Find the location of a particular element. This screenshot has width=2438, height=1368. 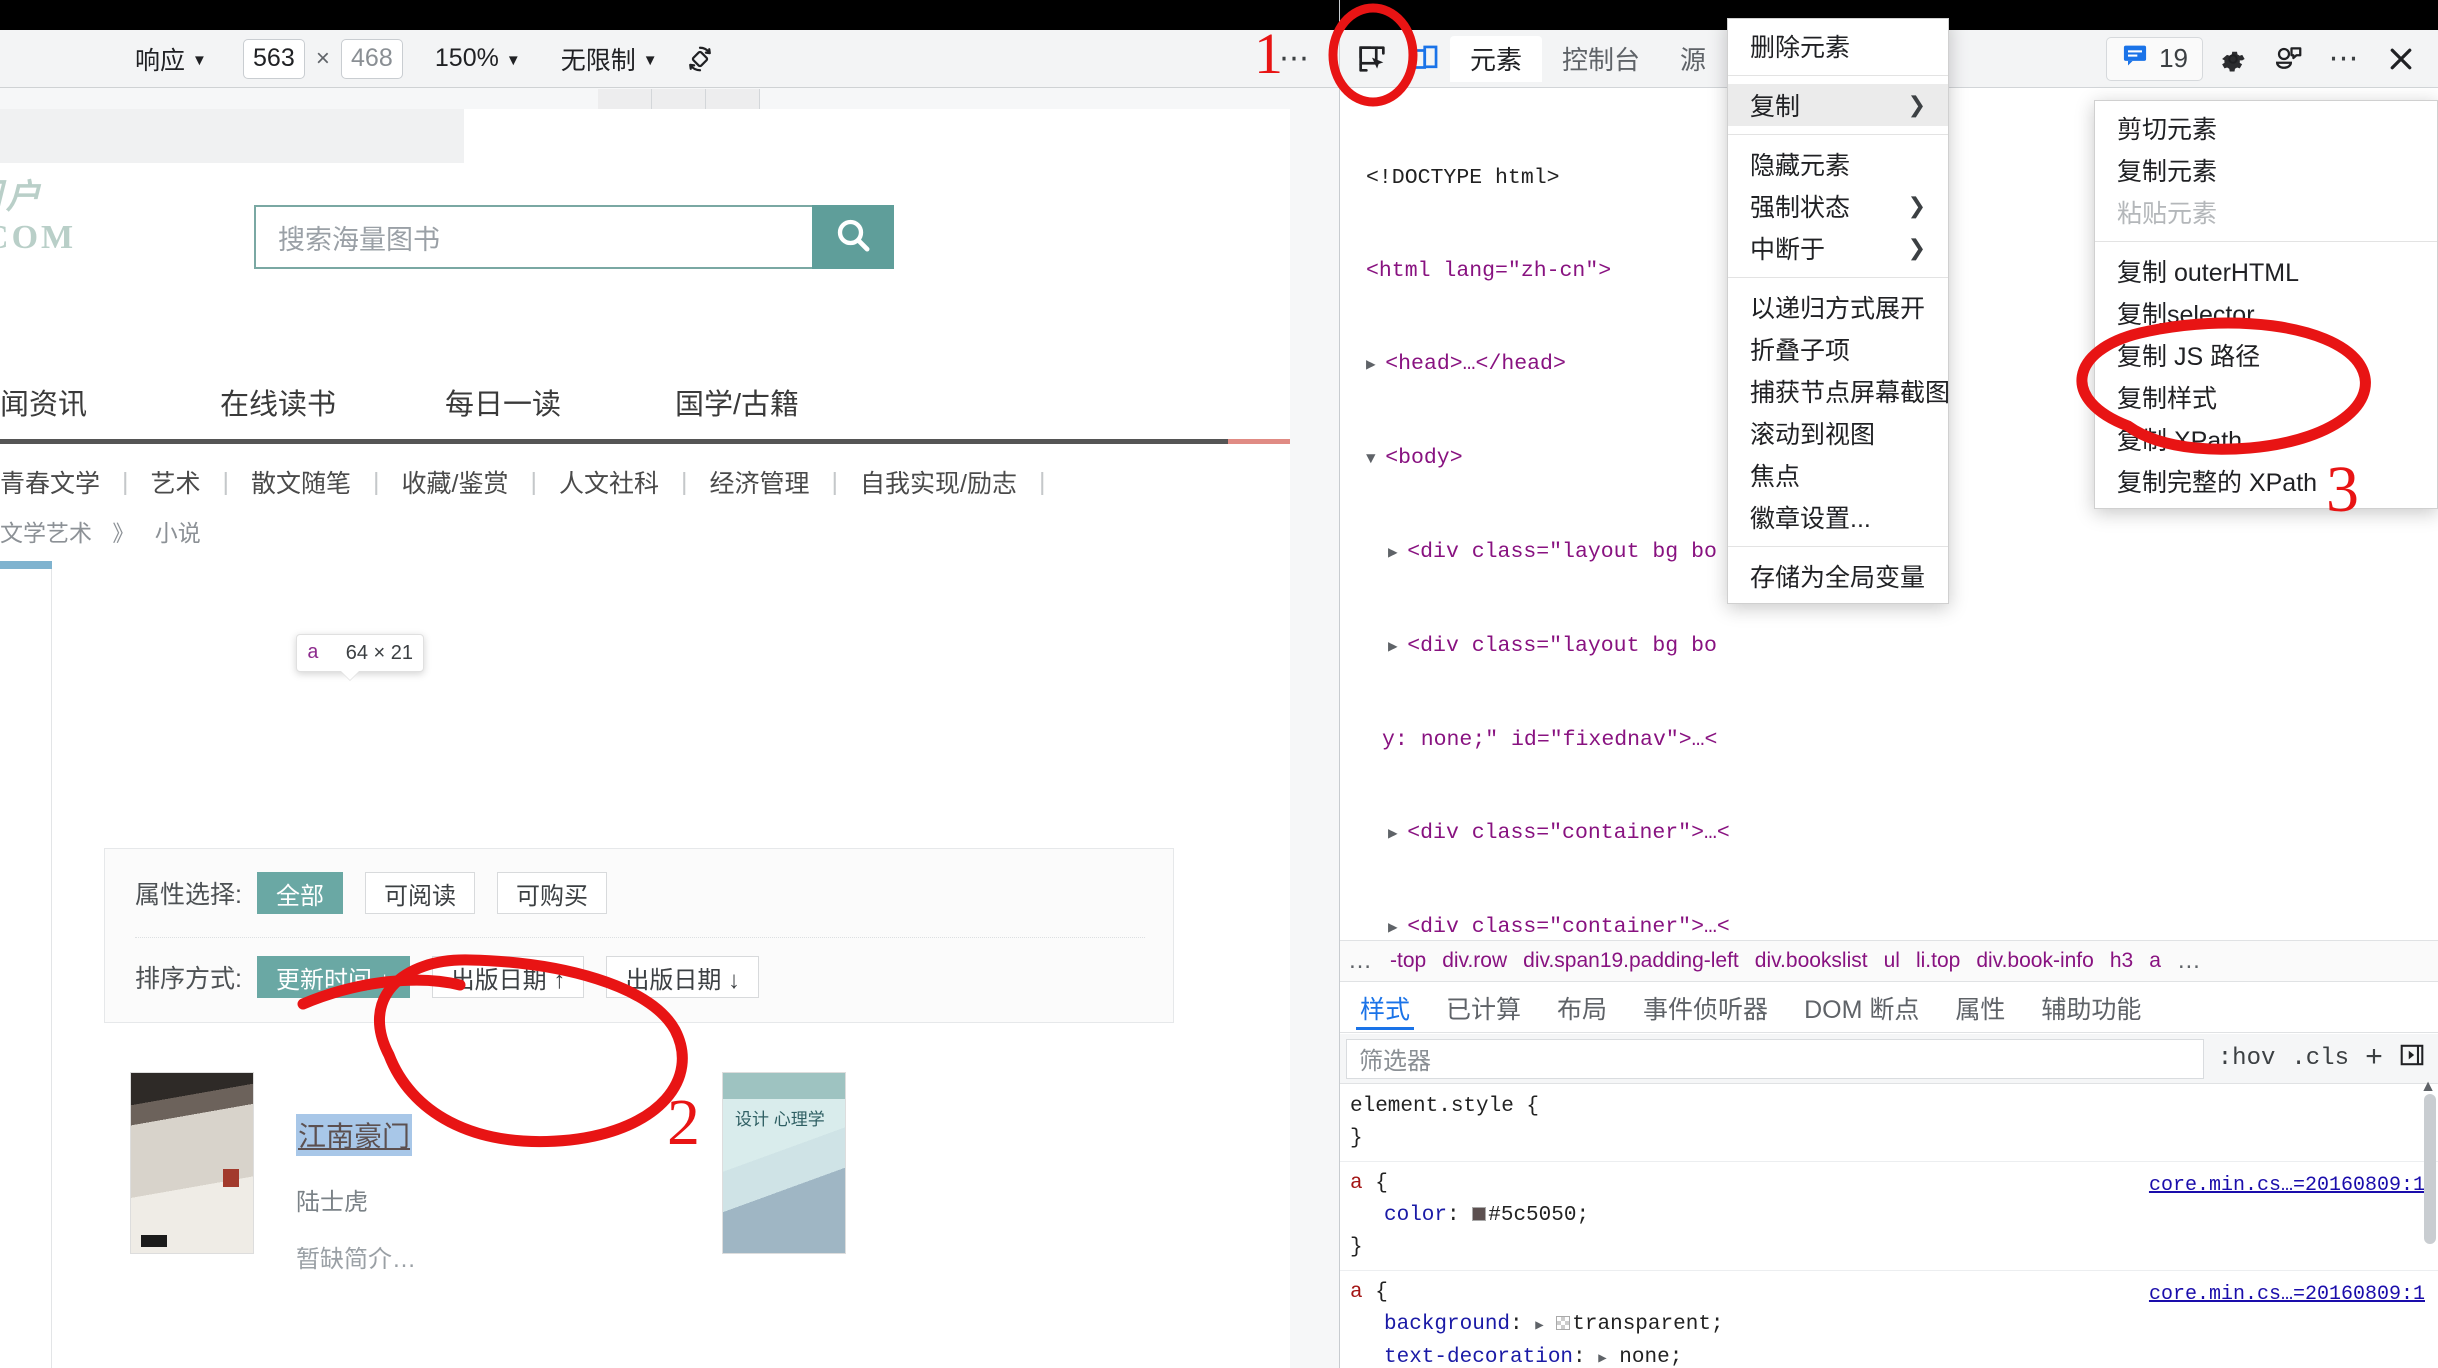

book-title-link: 江南豪门 is located at coordinates (354, 1135).